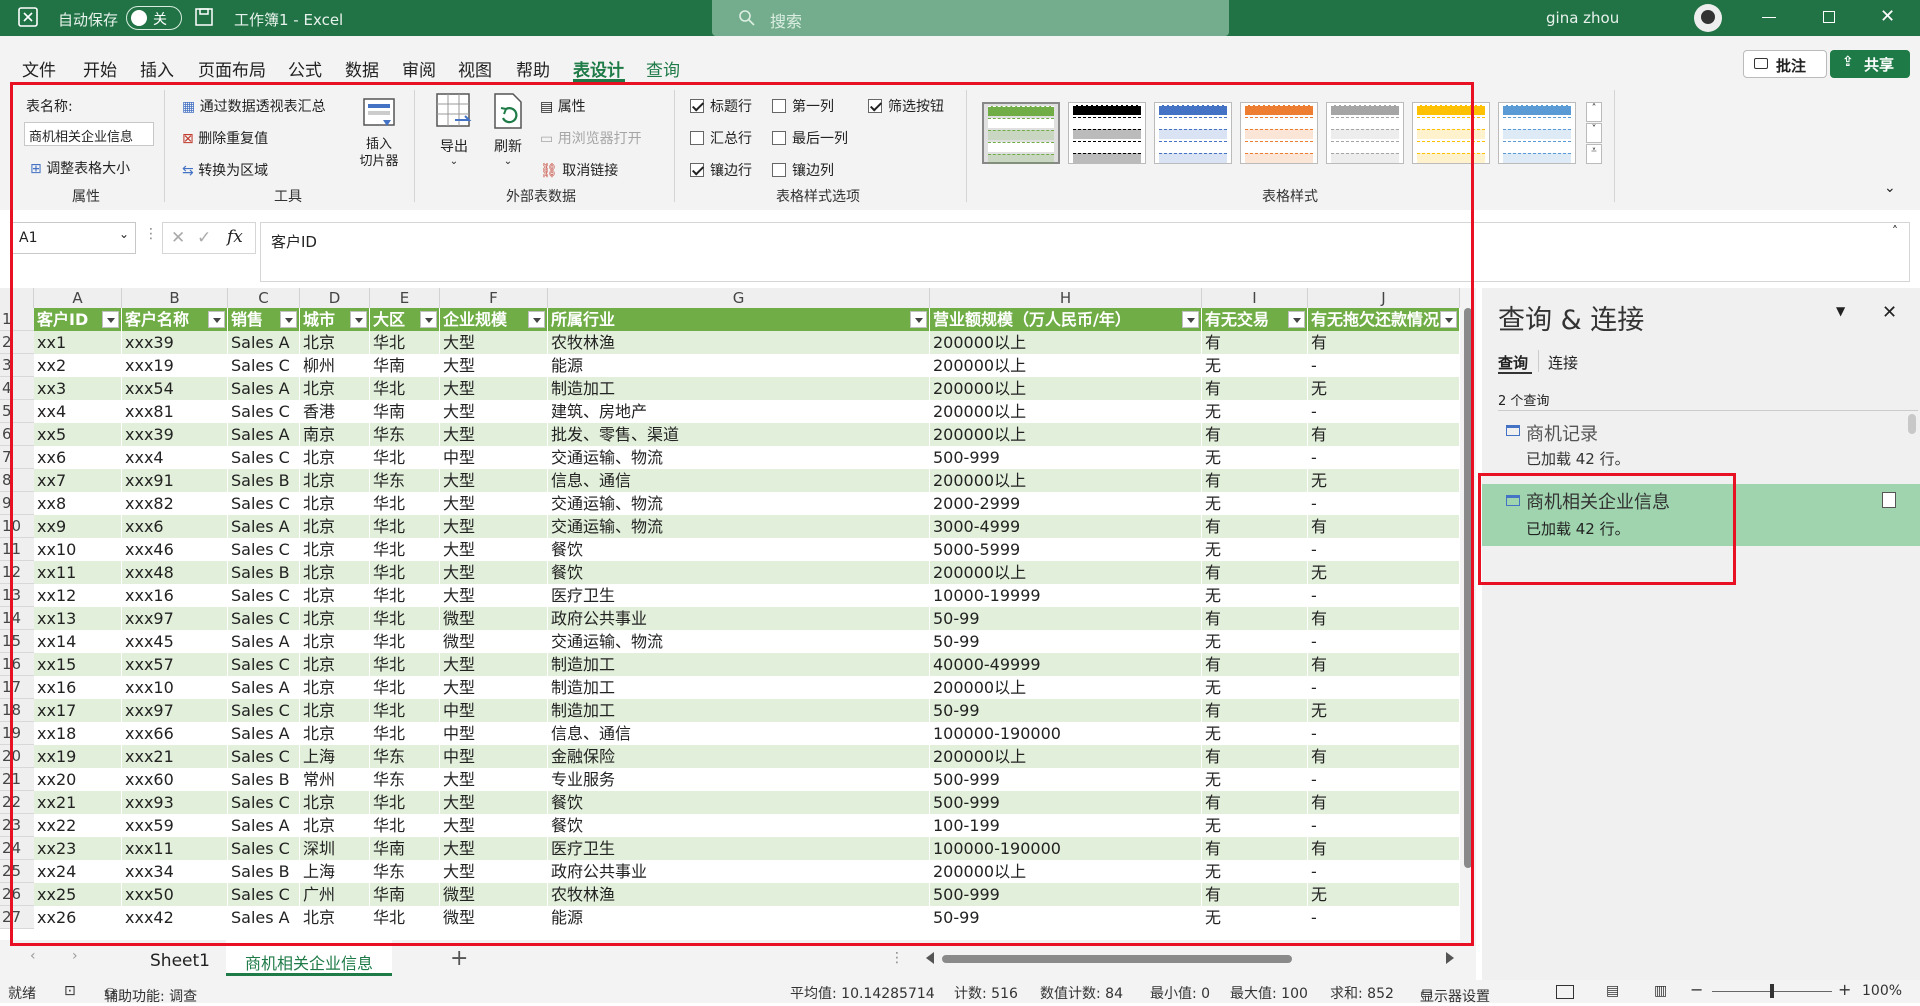 The height and width of the screenshot is (1006, 1920). Describe the element at coordinates (175, 756) in the screenshot. I see `table-cell: xxx21` at that location.